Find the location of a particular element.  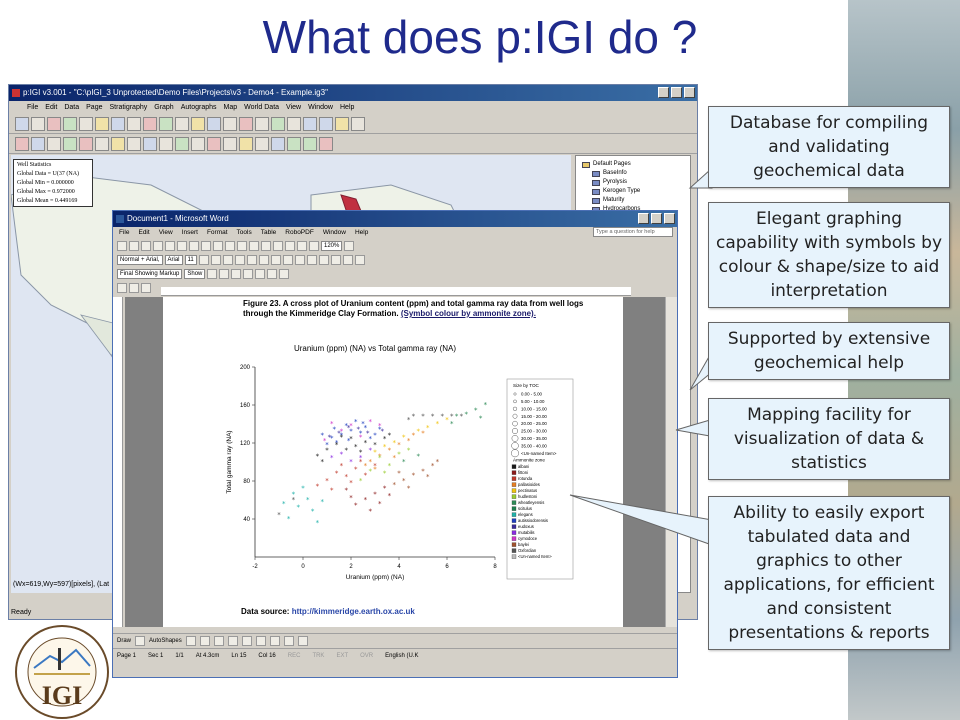

logo-text: IGI is located at coordinates (62, 695).